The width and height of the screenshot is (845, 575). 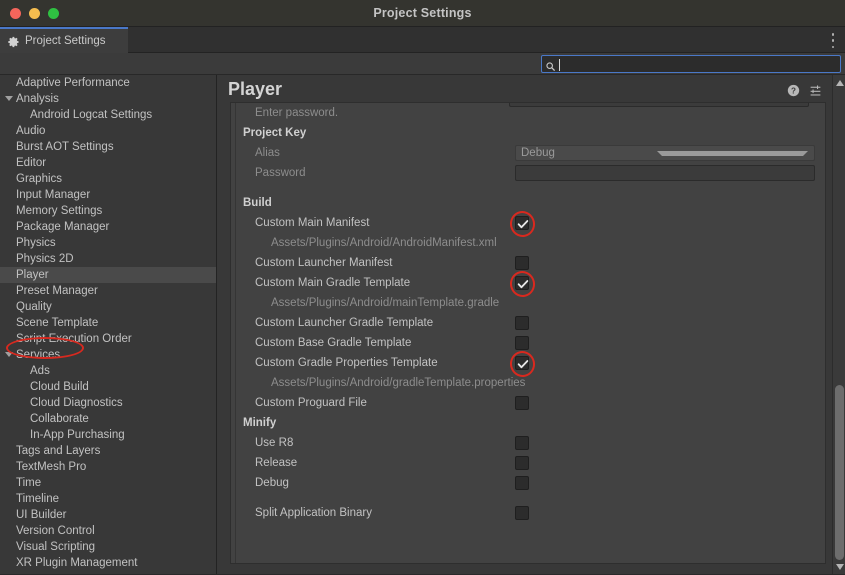 I want to click on sidebar-item-label: In-App Purchasing, so click(x=77, y=435).